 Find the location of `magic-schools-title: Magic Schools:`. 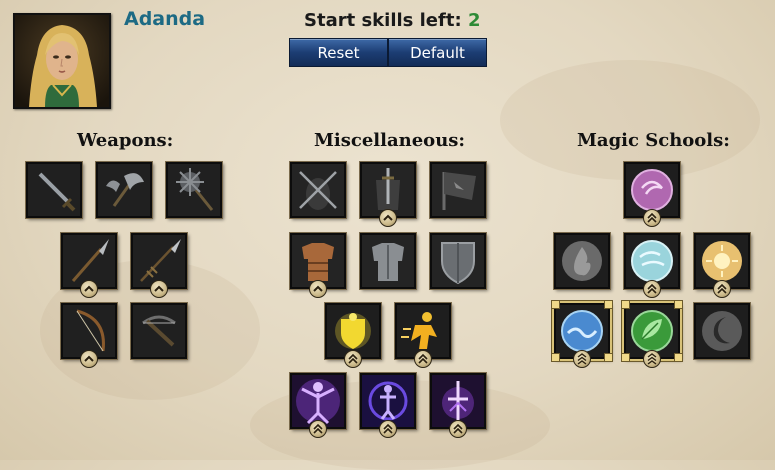

magic-schools-title: Magic Schools: is located at coordinates (653, 140).